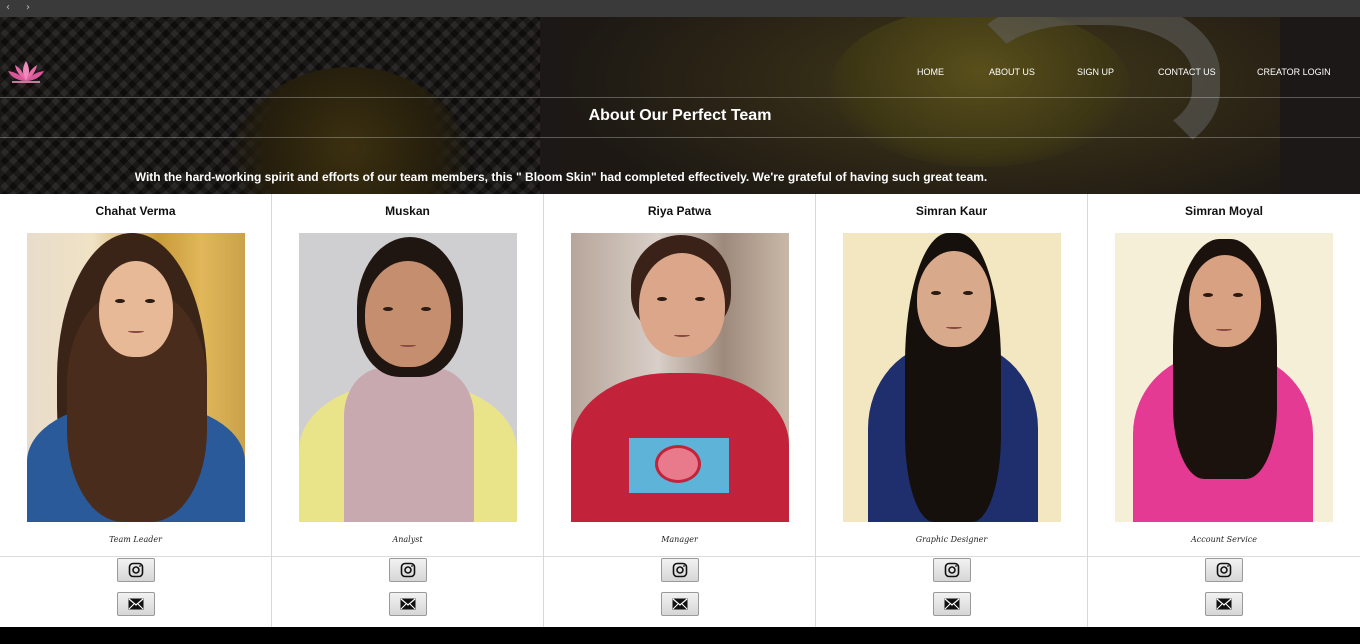 This screenshot has width=1360, height=644. I want to click on nav-about-us: ABOUT US, so click(1012, 72).